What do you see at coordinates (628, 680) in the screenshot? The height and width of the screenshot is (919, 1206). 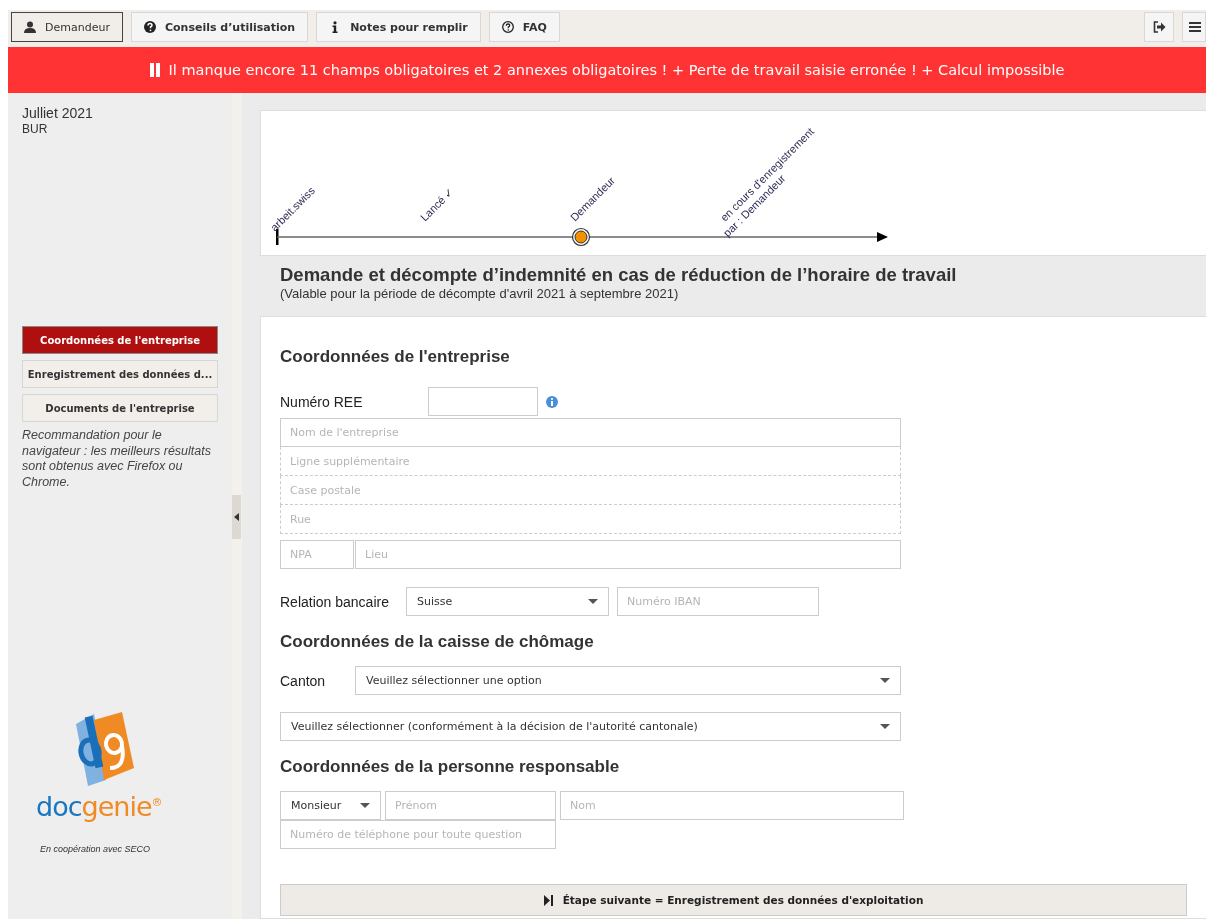 I see `dropdown: Veuillez sélectionner une option` at bounding box center [628, 680].